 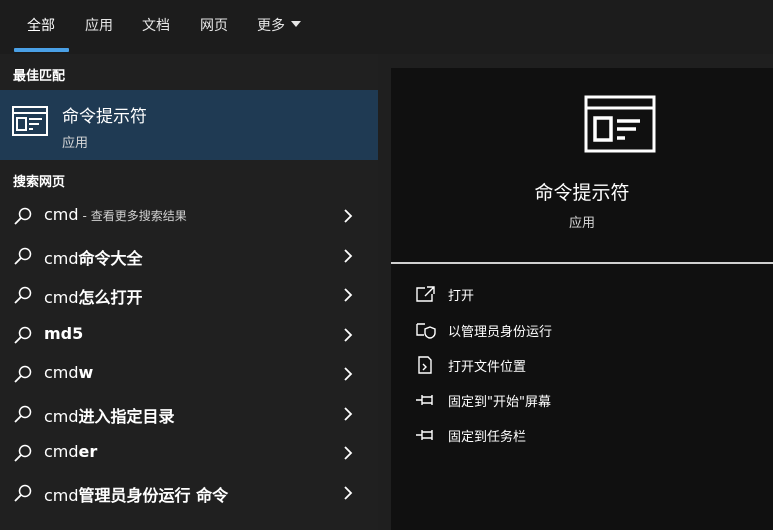 I want to click on run-as-admin-label: 以管理员身份运行, so click(x=500, y=332).